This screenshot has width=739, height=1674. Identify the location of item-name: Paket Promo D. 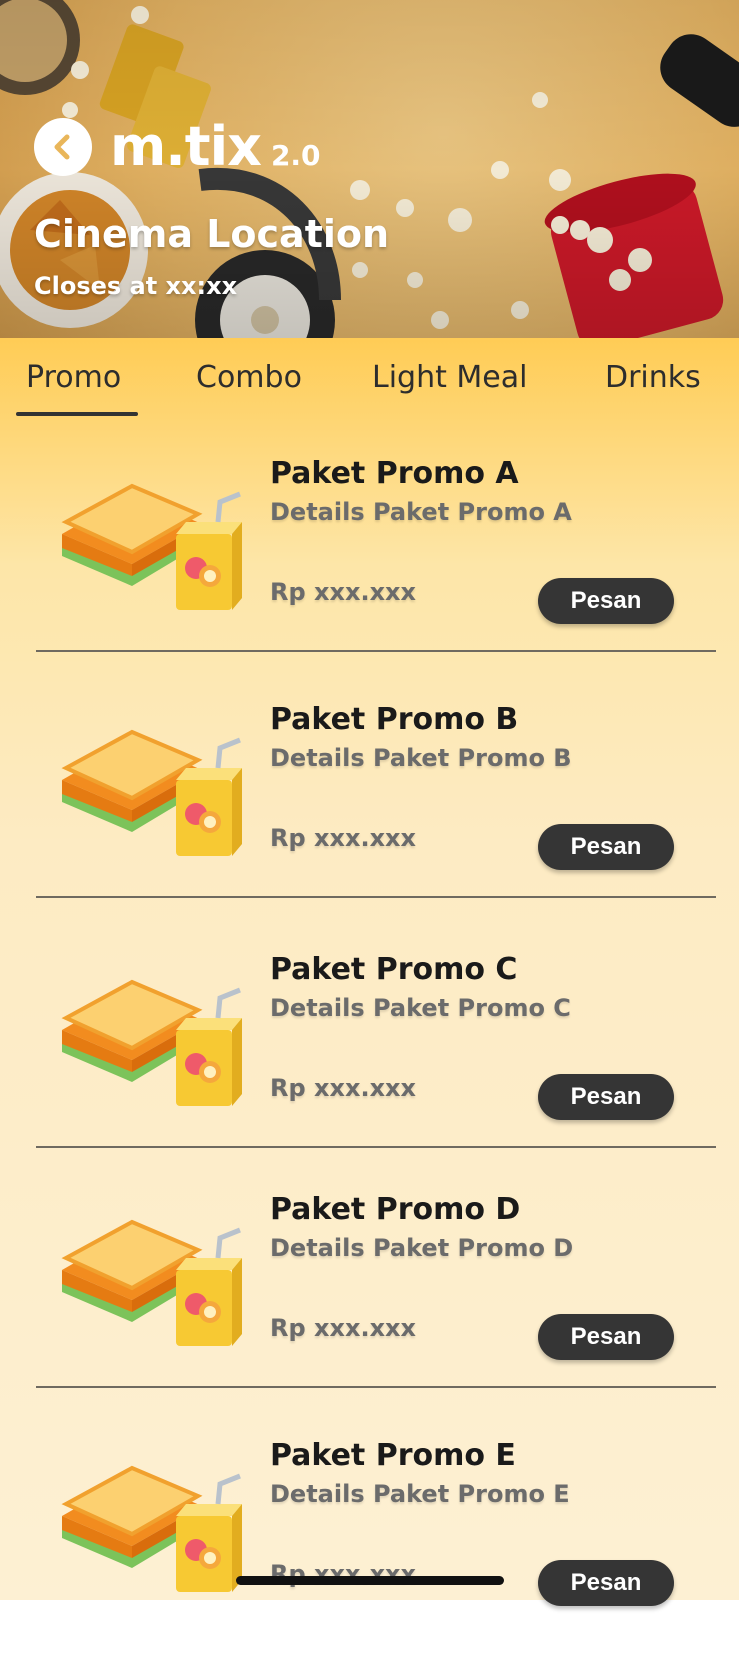
(395, 1209).